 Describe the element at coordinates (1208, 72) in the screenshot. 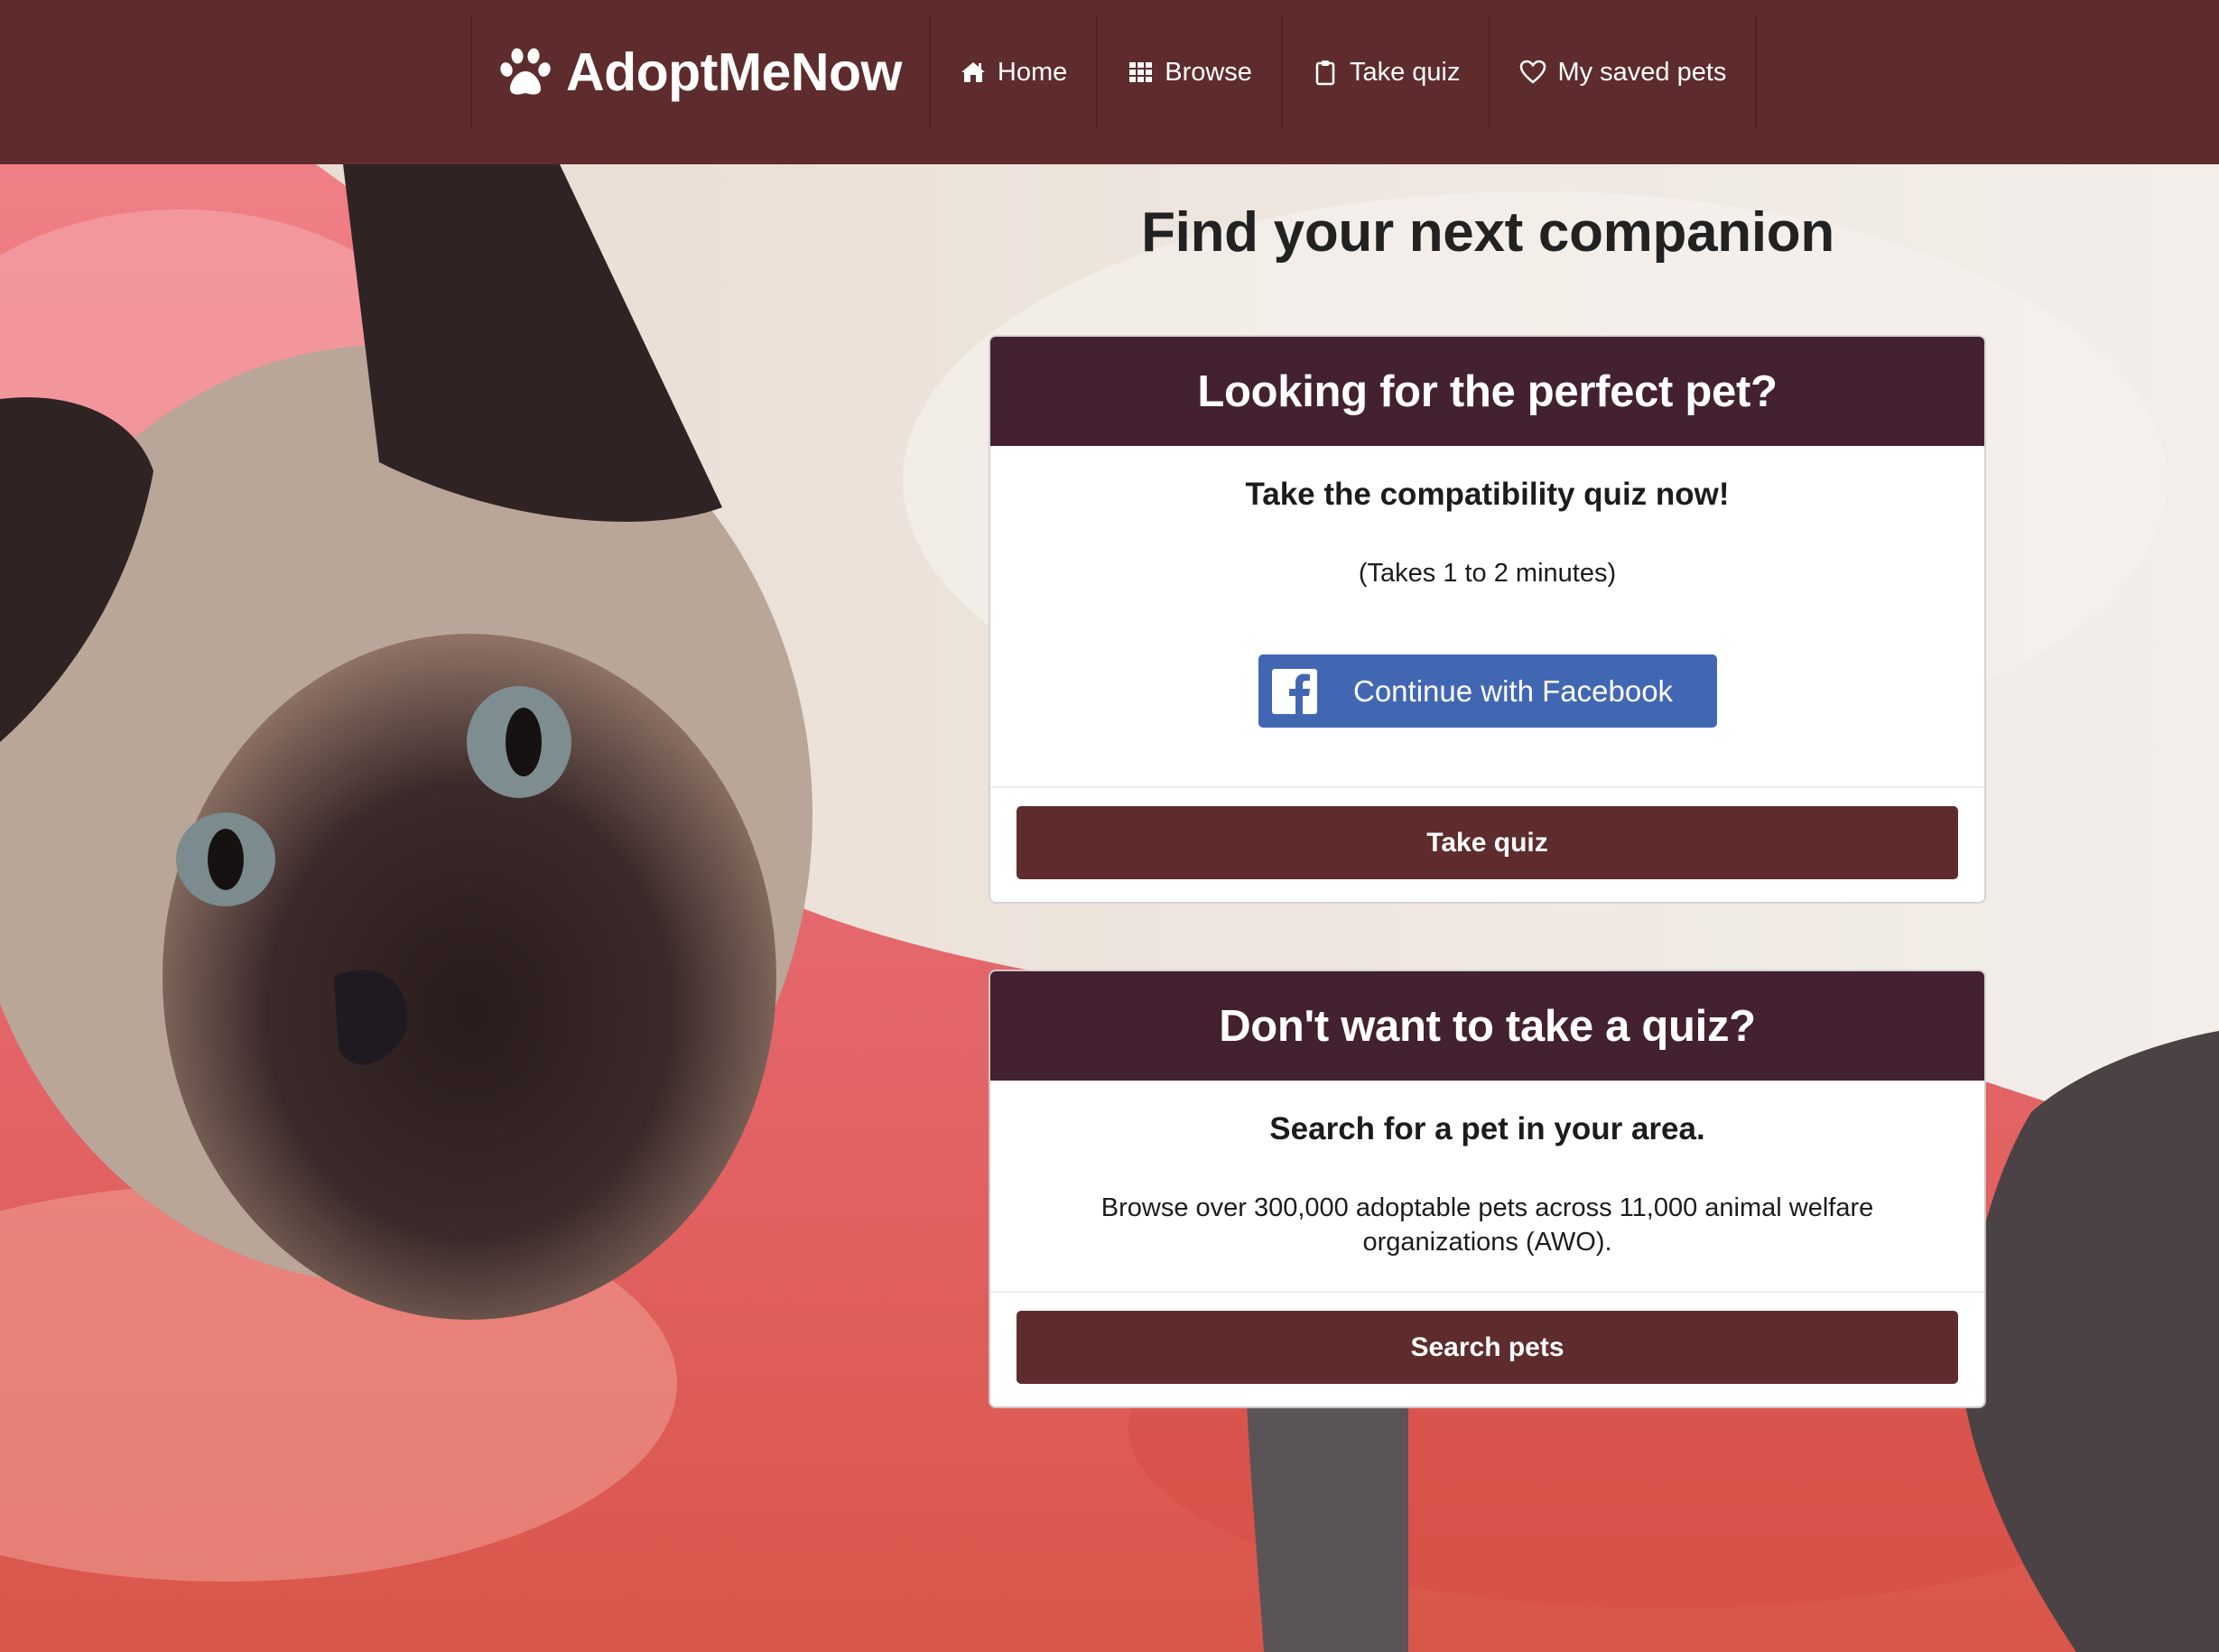

I see `nav-item-label: Browse` at that location.